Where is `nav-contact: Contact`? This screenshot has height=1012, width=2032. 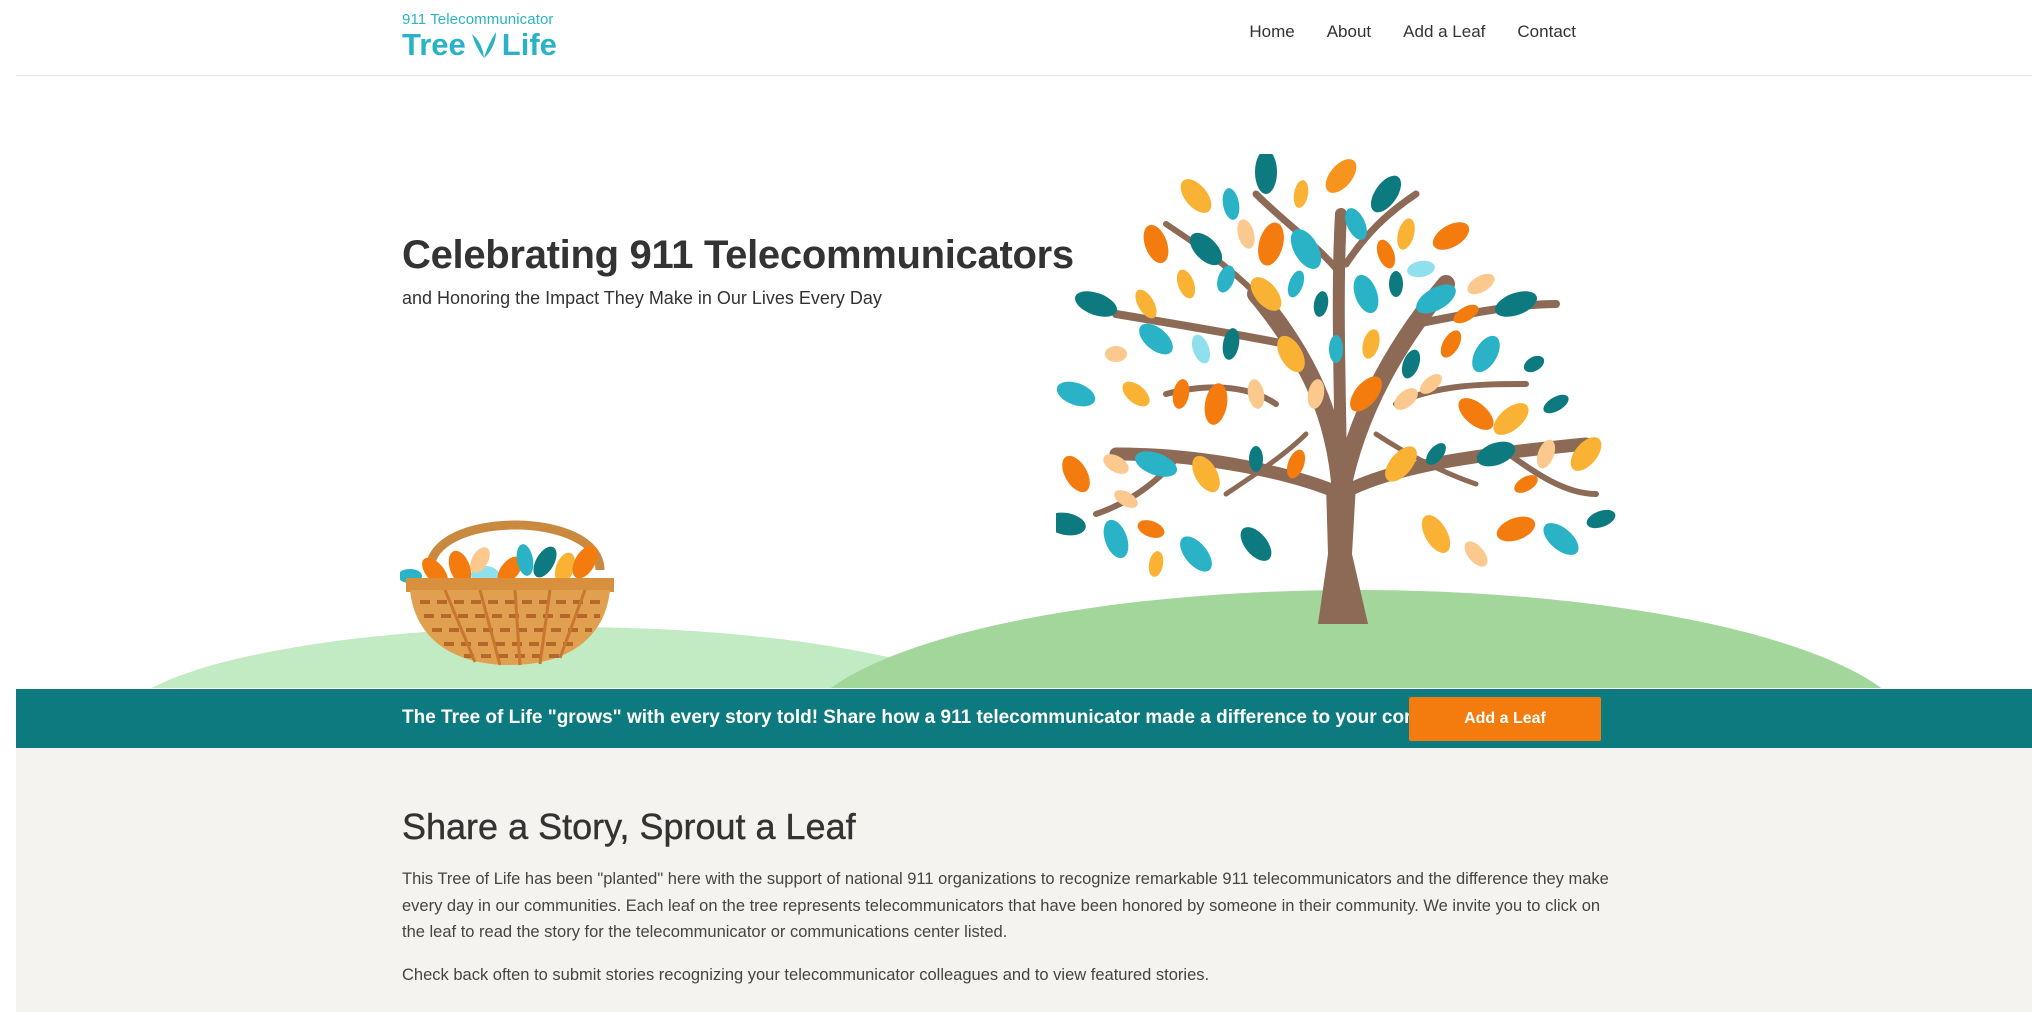
nav-contact: Contact is located at coordinates (1546, 32).